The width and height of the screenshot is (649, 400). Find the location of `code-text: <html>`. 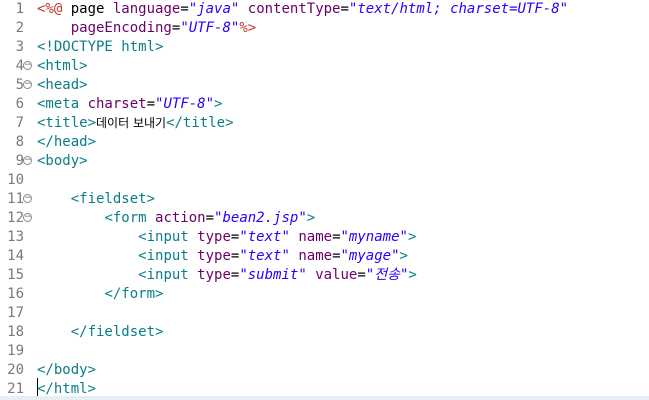

code-text: <html> is located at coordinates (62, 66).